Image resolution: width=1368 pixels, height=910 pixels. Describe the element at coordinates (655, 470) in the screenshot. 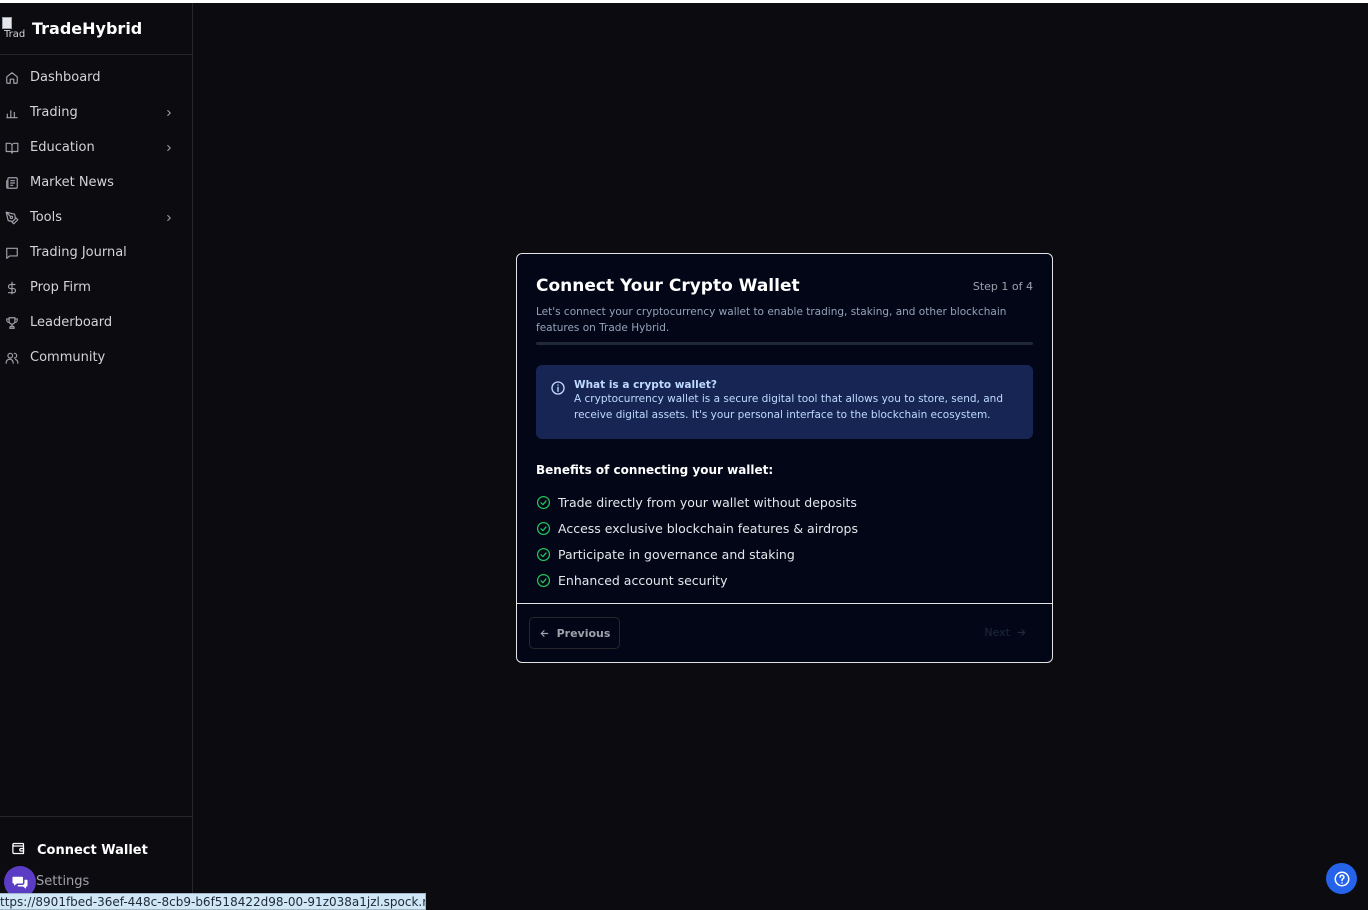

I see `benefits-title: Benefits of connecting your wallet:` at that location.